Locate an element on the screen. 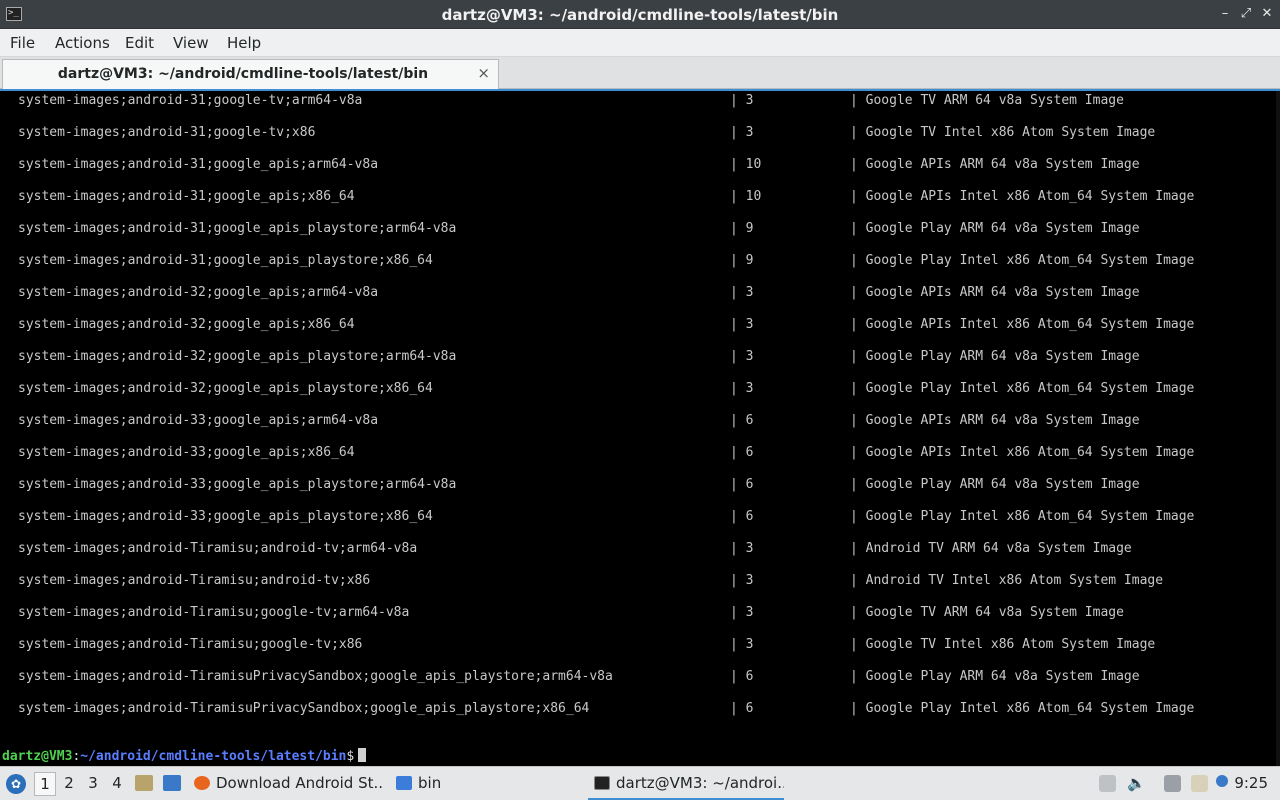 The height and width of the screenshot is (800, 1280). menu-help: Help is located at coordinates (244, 43).